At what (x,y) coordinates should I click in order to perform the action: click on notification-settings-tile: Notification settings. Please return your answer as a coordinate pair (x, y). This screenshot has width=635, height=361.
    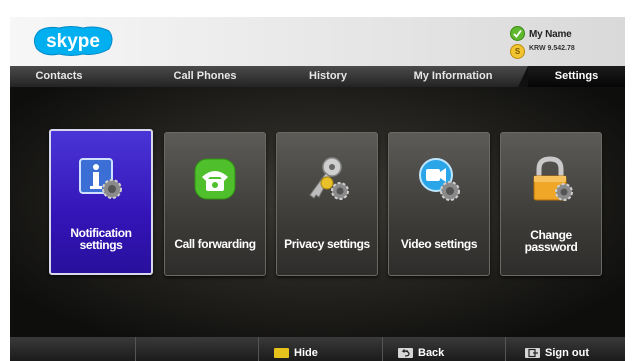
    Looking at the image, I should click on (101, 202).